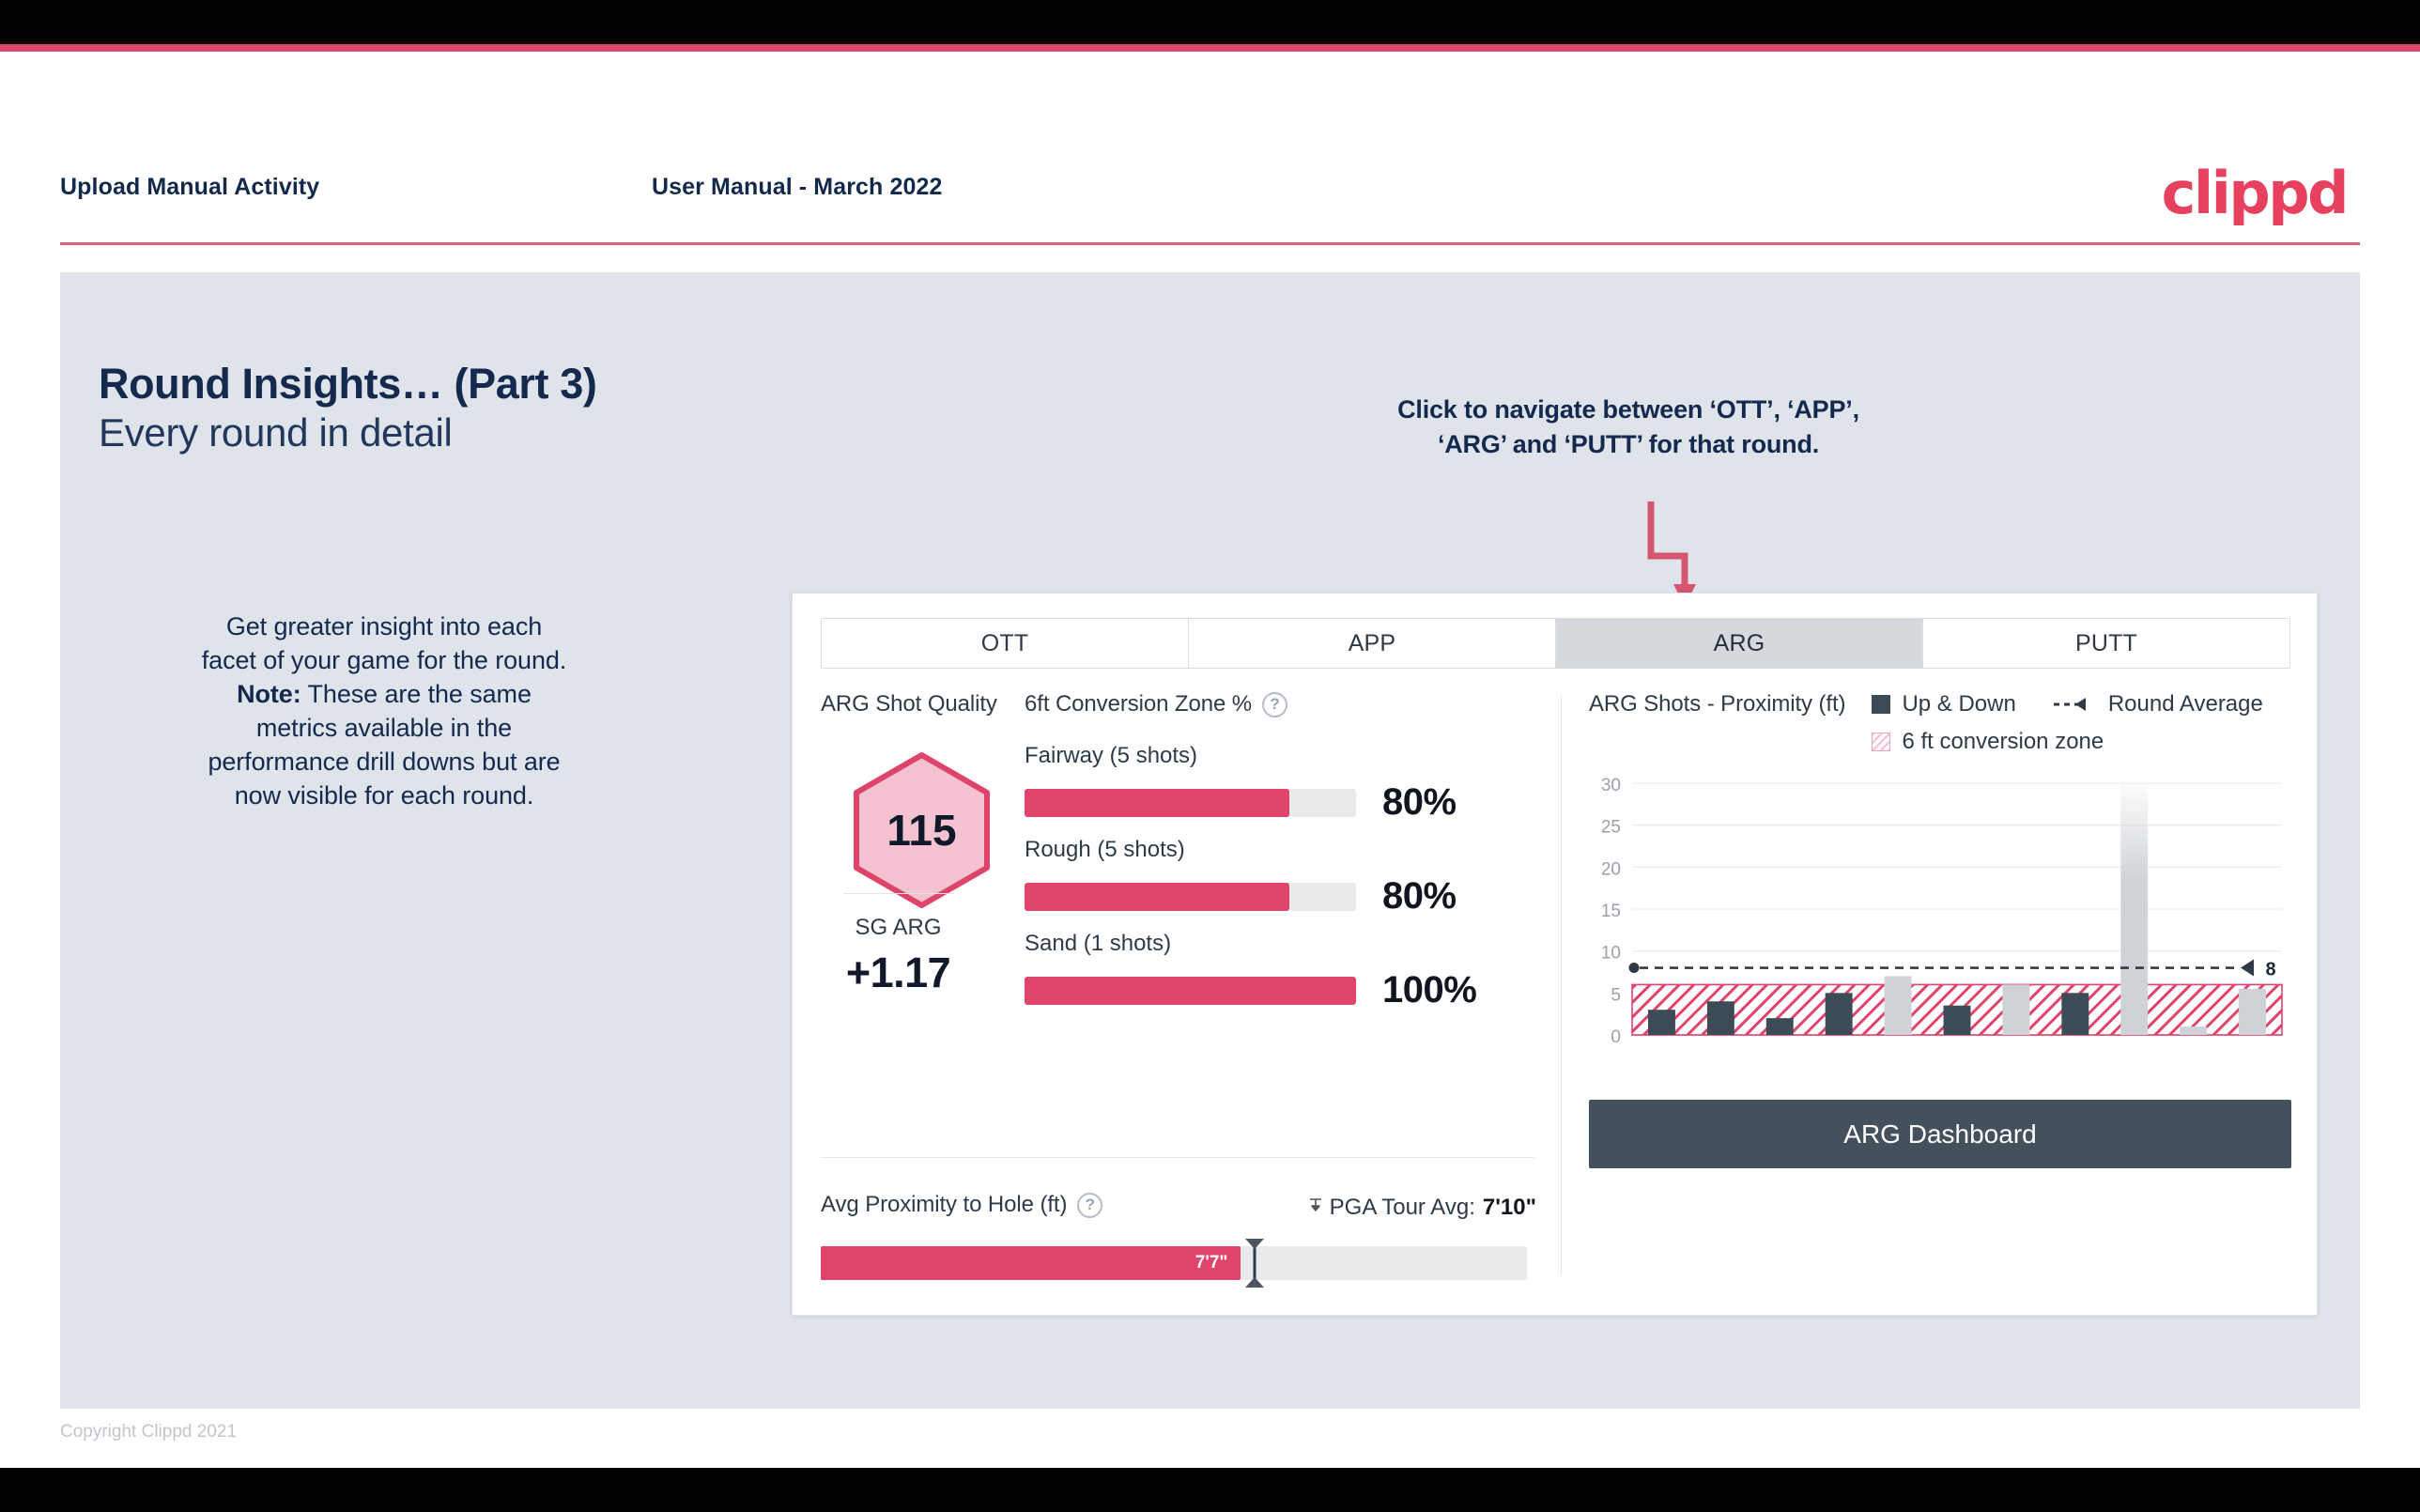 The height and width of the screenshot is (1512, 2420). What do you see at coordinates (1111, 755) in the screenshot?
I see `conversion-row-label: Fairway (5 shots)` at bounding box center [1111, 755].